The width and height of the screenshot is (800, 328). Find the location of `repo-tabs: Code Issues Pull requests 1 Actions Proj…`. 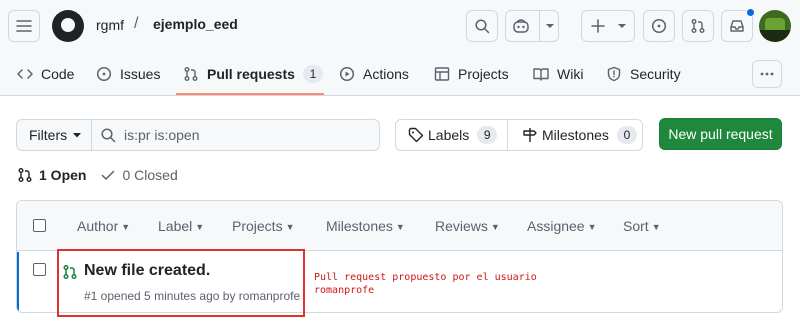

repo-tabs: Code Issues Pull requests 1 Actions Proj… is located at coordinates (400, 74).